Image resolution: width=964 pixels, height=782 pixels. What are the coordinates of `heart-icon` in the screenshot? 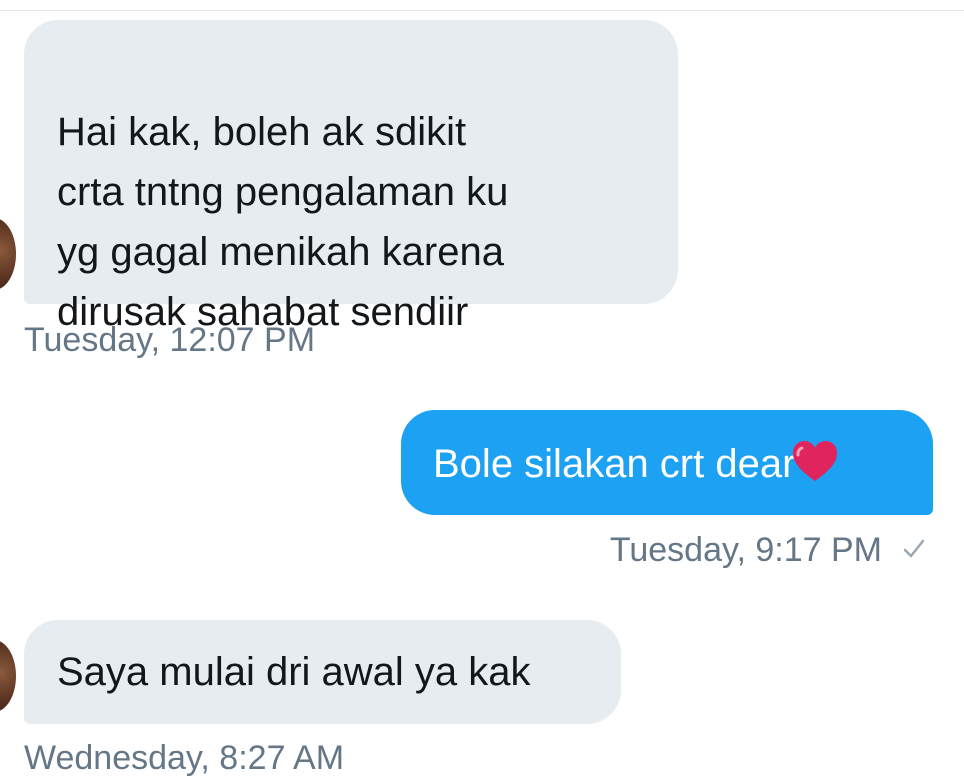 It's located at (815, 461).